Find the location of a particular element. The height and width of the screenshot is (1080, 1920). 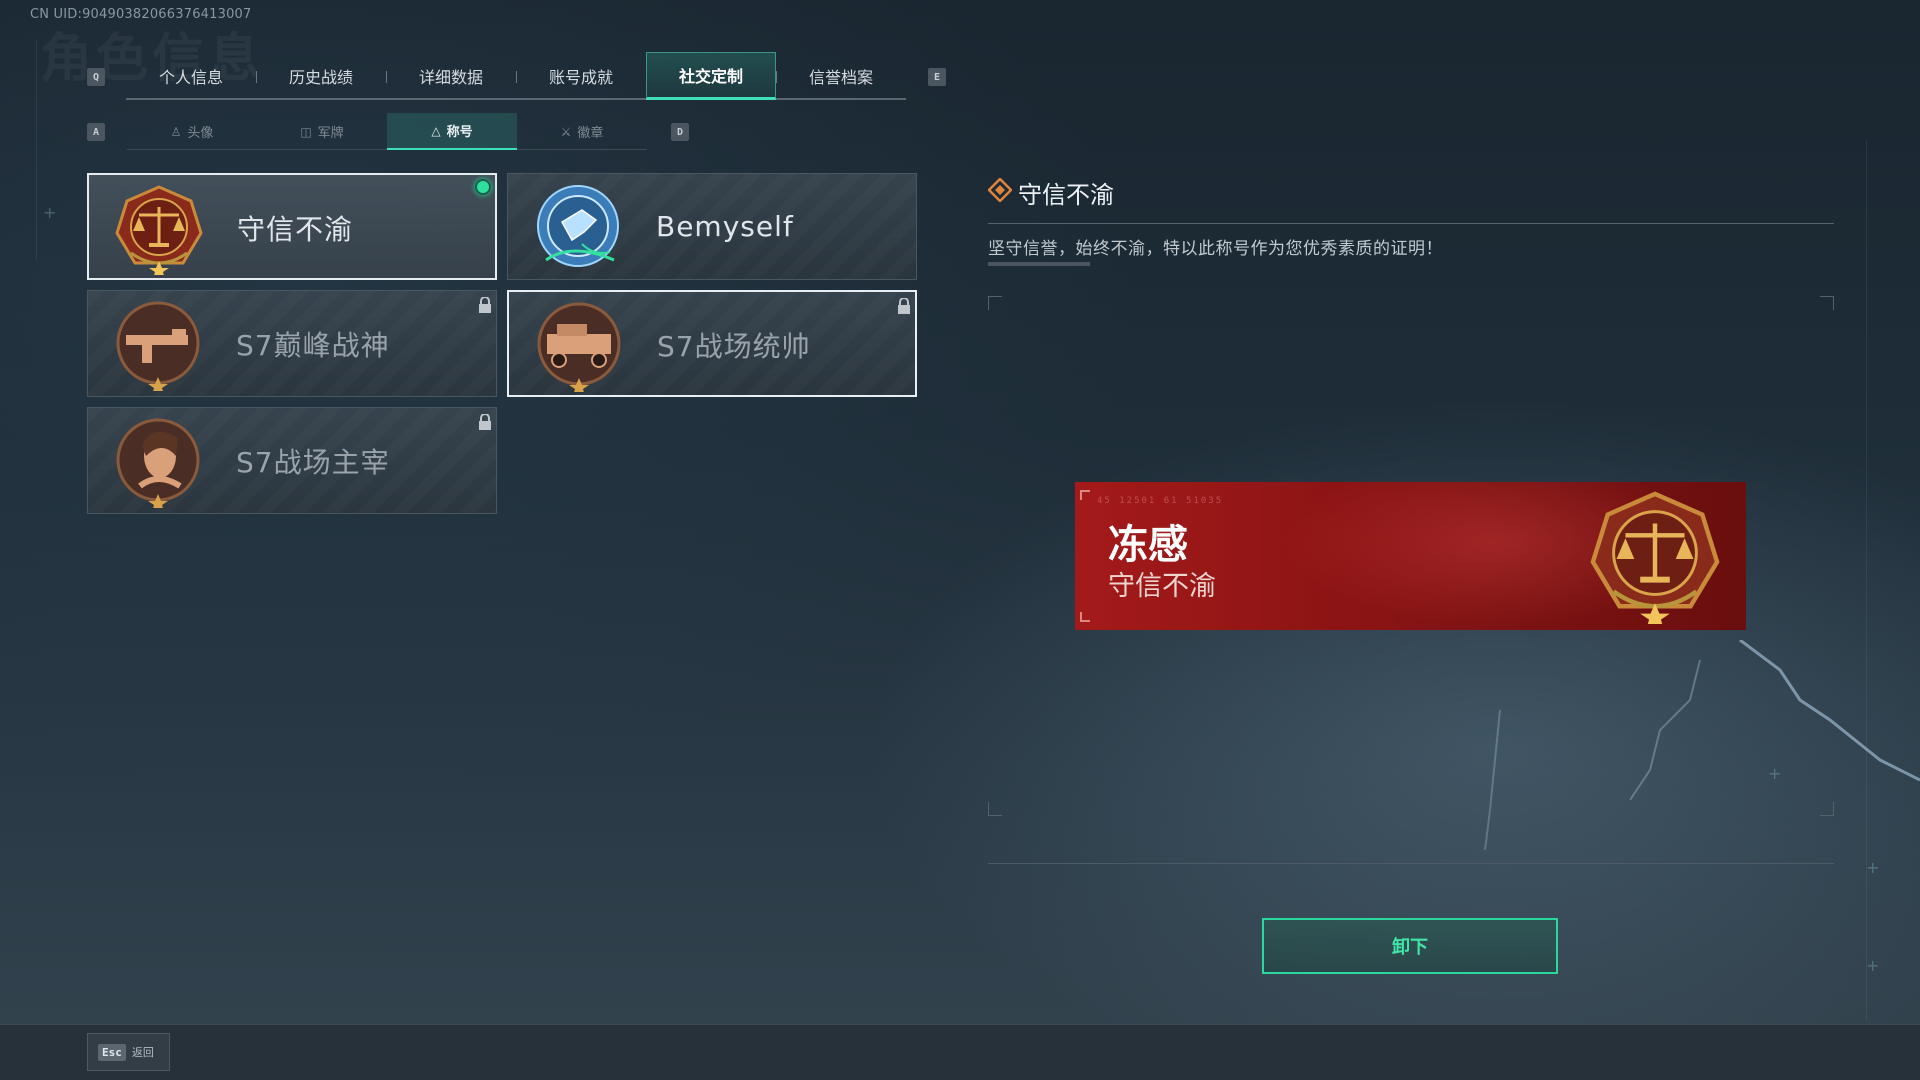

person-icon: ♙ is located at coordinates (176, 131).